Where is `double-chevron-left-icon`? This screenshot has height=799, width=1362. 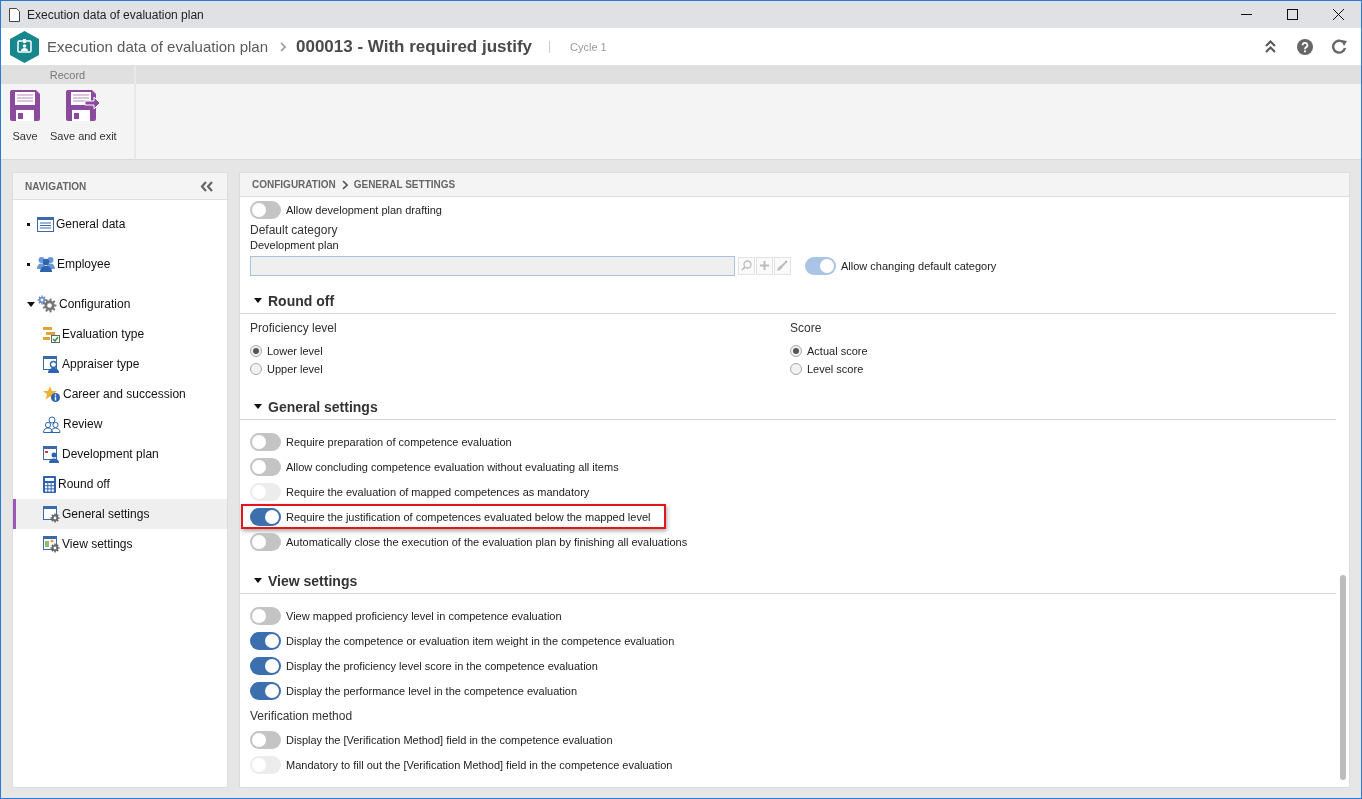
double-chevron-left-icon is located at coordinates (206, 186).